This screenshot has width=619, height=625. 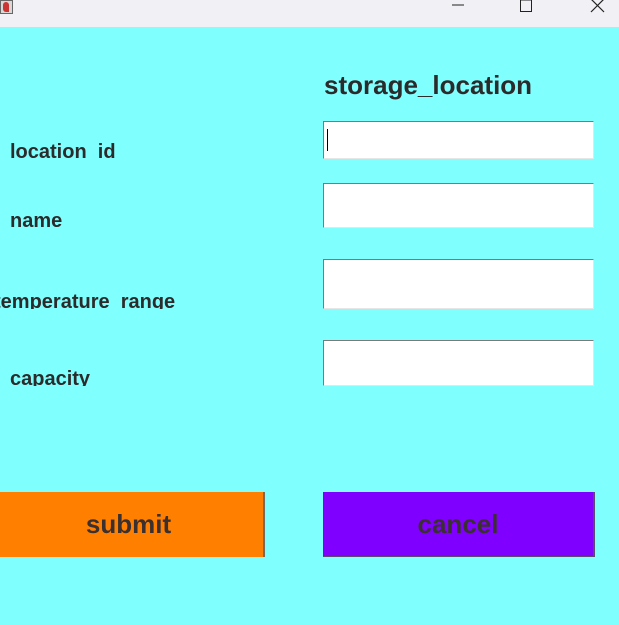 I want to click on capacity-label: capacity, so click(x=50, y=377).